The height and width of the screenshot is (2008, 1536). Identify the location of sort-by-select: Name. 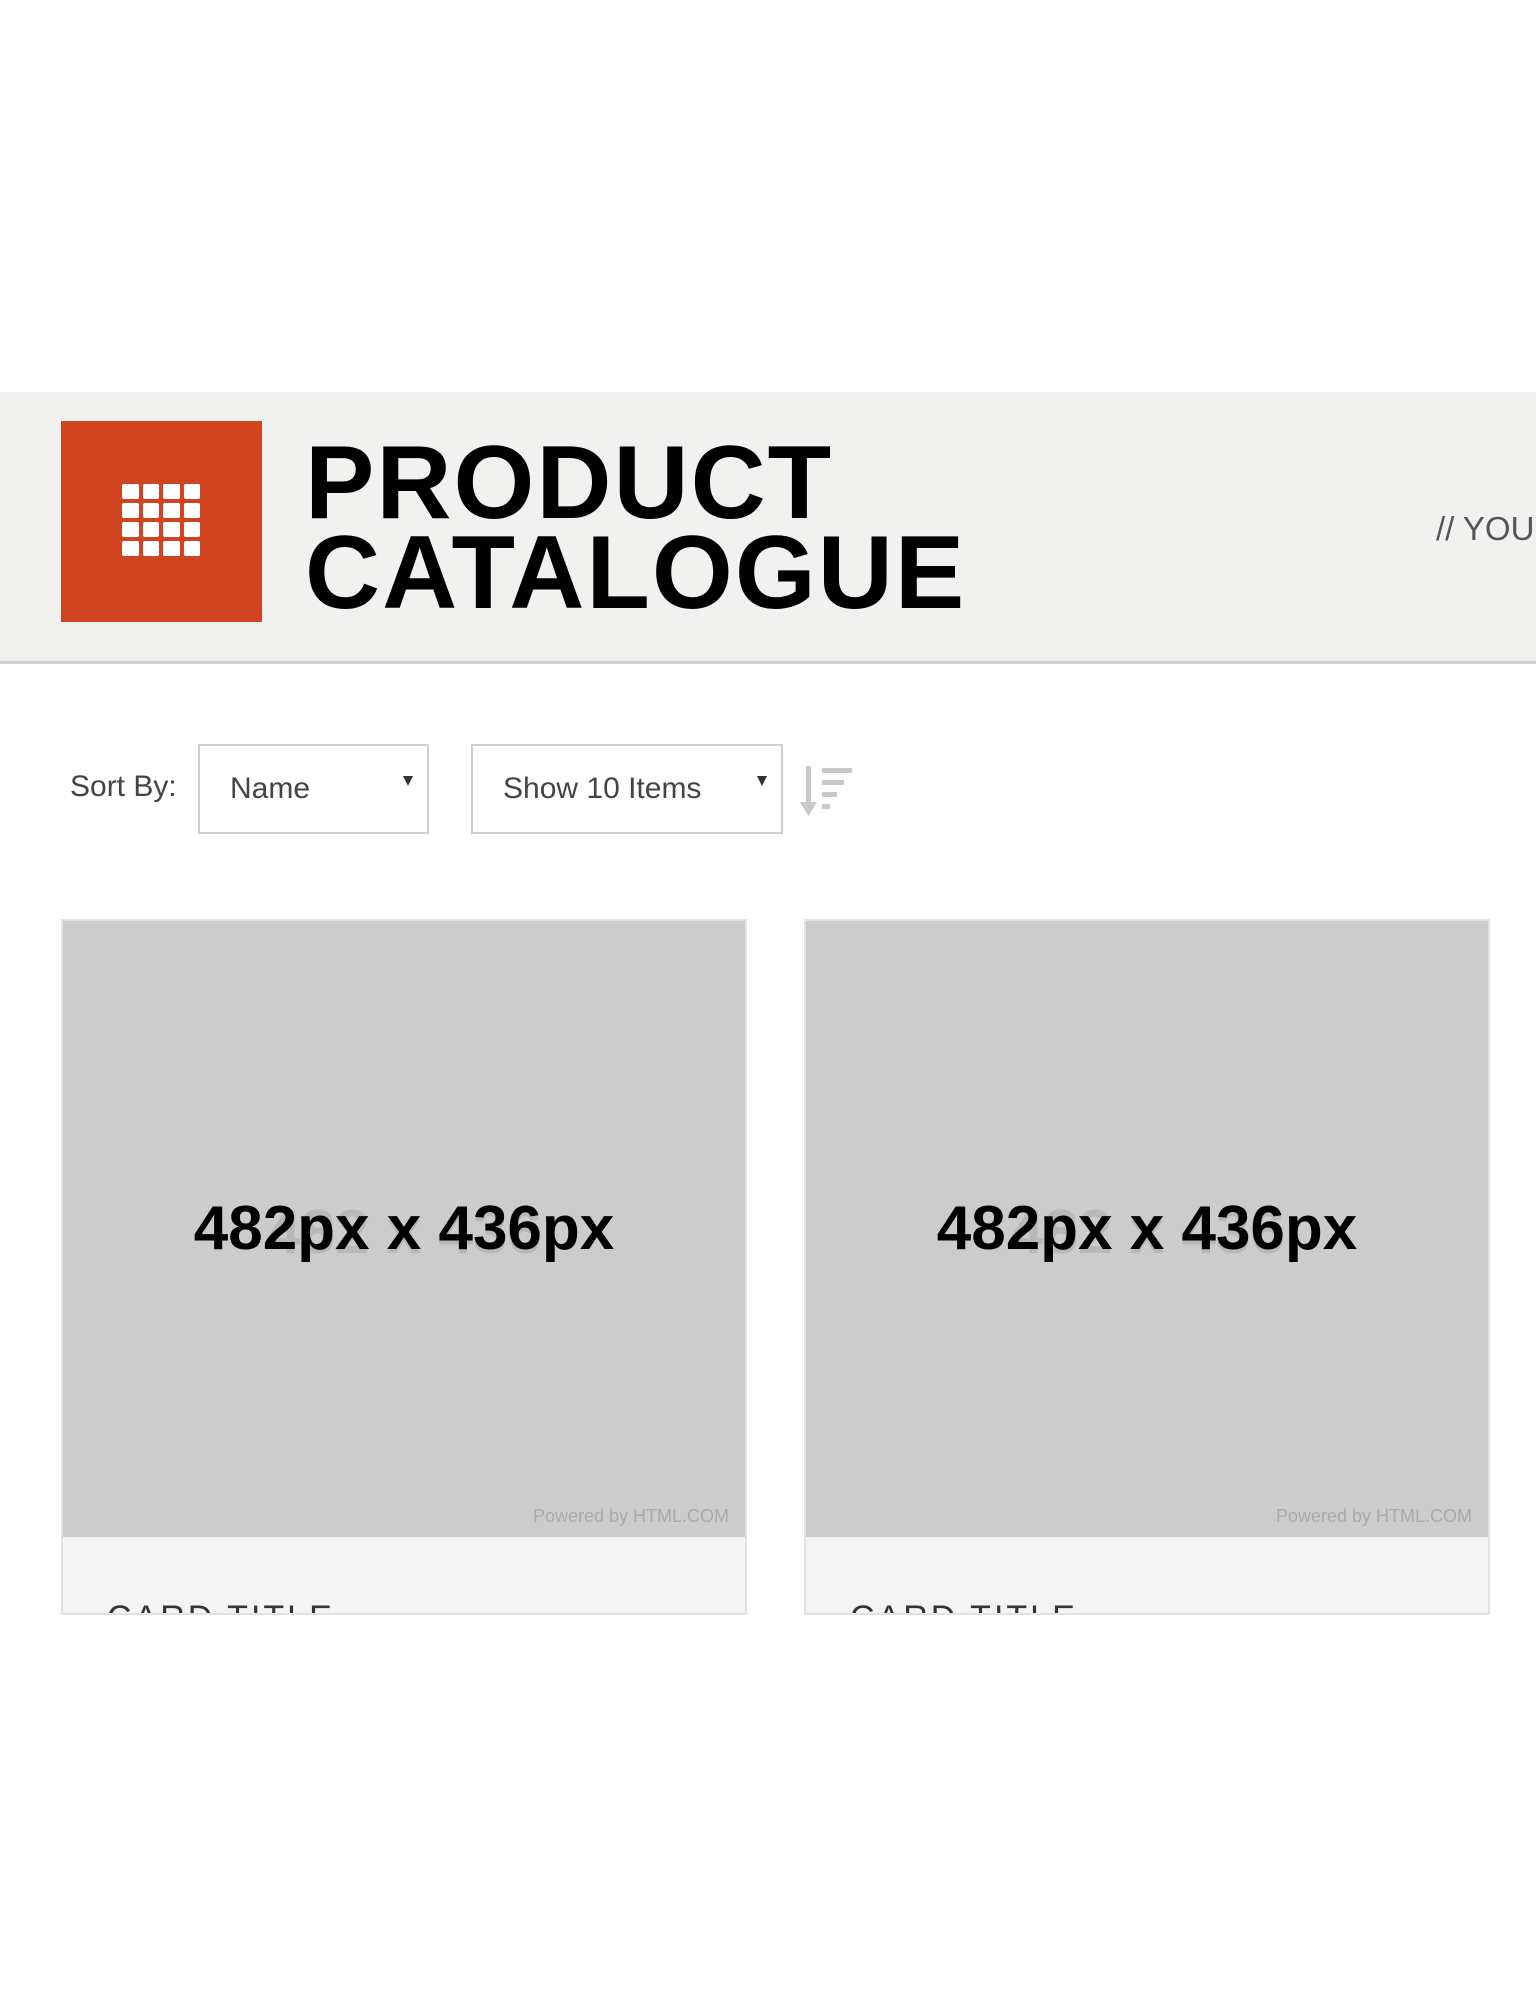
(313, 789).